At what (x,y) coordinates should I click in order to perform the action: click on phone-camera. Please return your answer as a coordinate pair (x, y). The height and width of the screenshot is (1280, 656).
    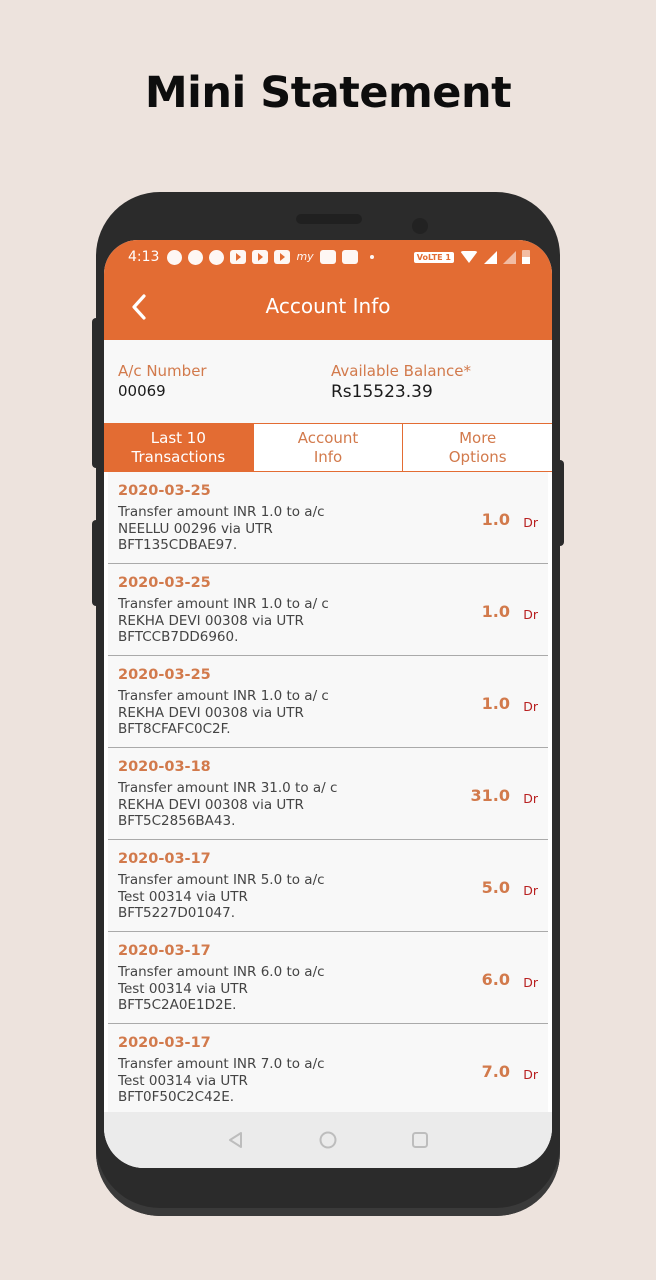
    Looking at the image, I should click on (420, 226).